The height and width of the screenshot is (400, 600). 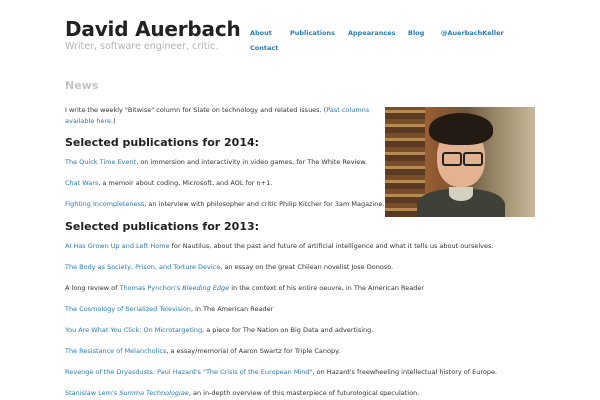 I want to click on past-columns-link-cont: available here., so click(x=89, y=121).